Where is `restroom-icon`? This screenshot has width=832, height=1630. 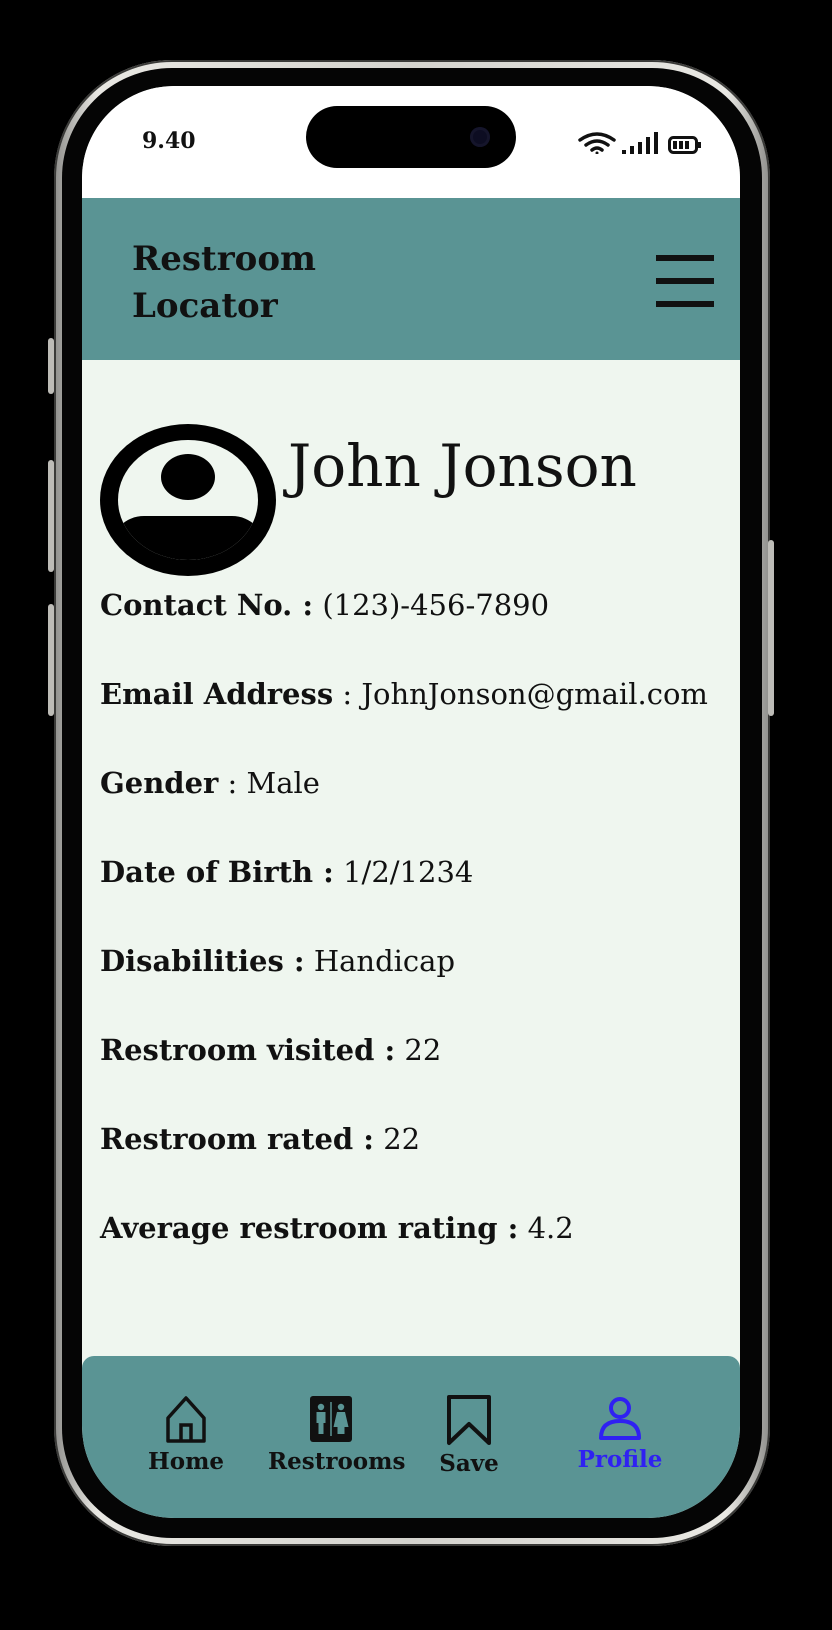
restroom-icon is located at coordinates (331, 1419).